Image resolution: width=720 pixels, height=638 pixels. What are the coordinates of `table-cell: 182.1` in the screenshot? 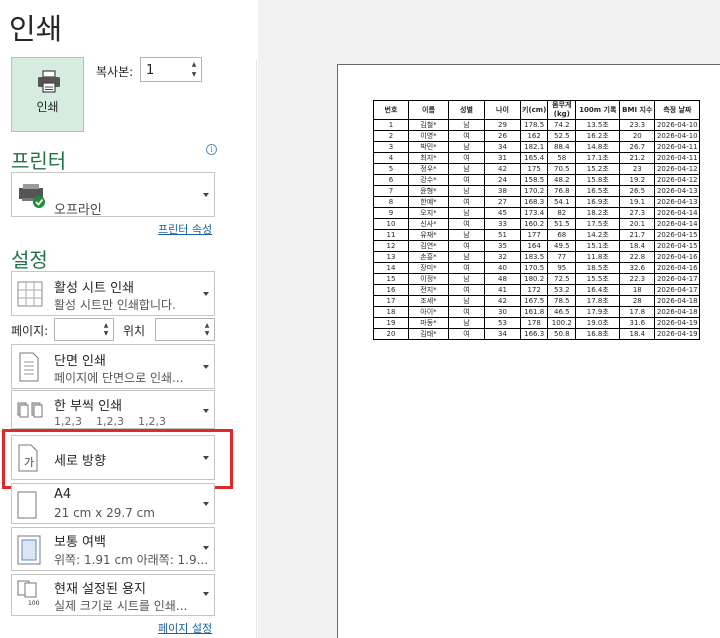 It's located at (534, 147).